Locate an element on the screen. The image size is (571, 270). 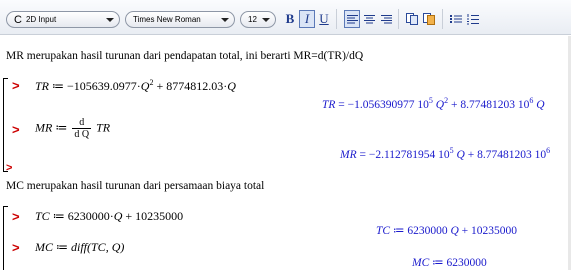
mr-output: MR = −2.112781954 105 Q + 8.77481203 106 is located at coordinates (445, 154).